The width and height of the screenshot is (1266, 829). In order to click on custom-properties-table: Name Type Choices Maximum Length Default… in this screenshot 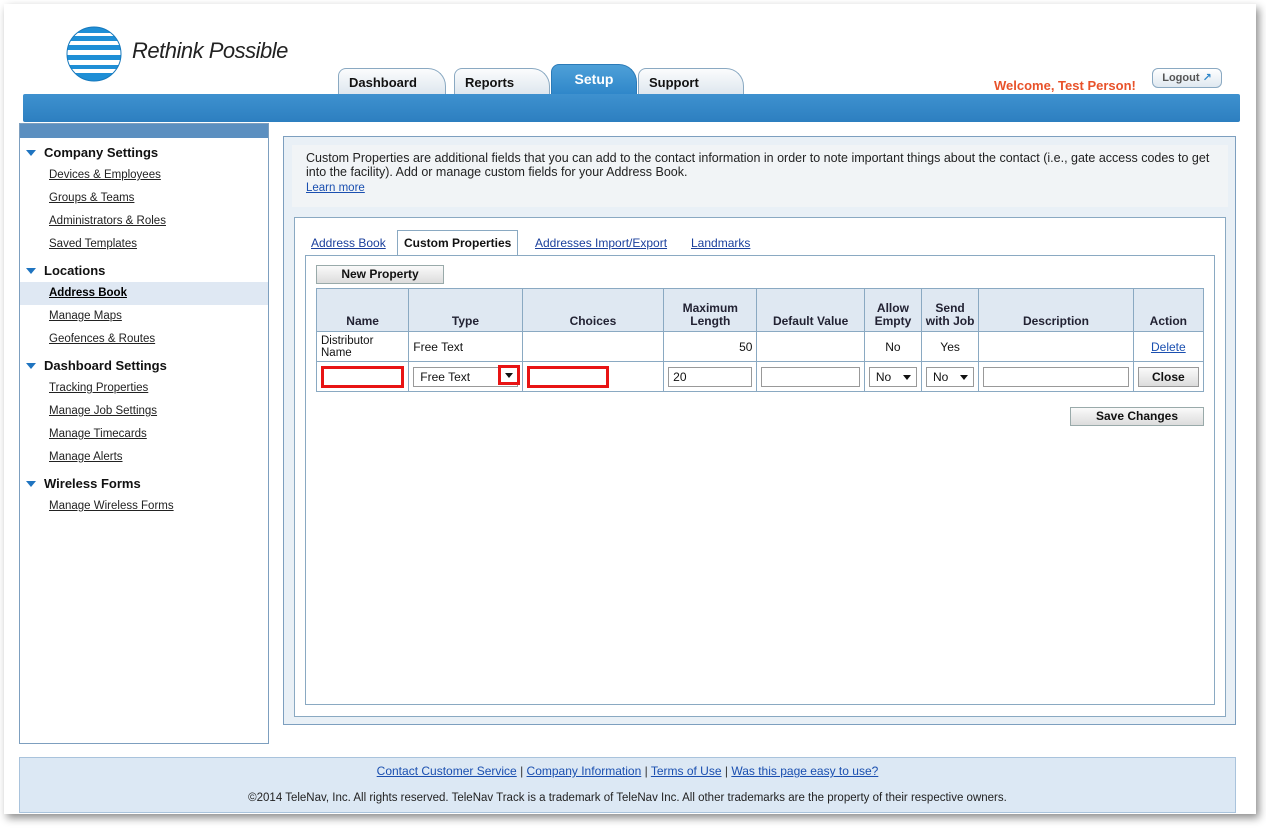, I will do `click(760, 340)`.